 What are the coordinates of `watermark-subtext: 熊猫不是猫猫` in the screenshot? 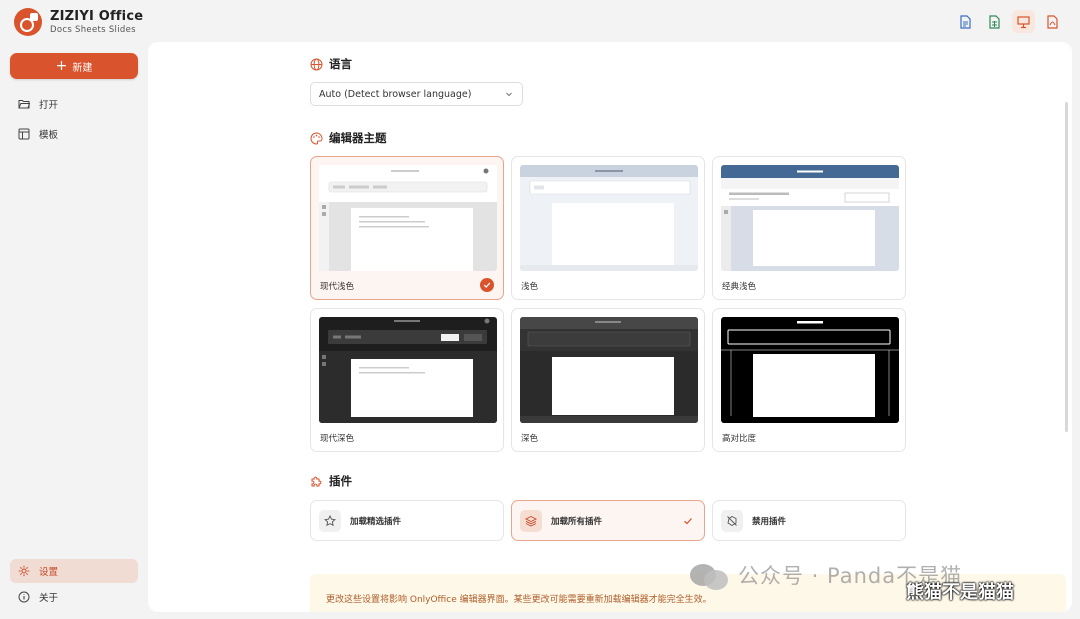 It's located at (960, 592).